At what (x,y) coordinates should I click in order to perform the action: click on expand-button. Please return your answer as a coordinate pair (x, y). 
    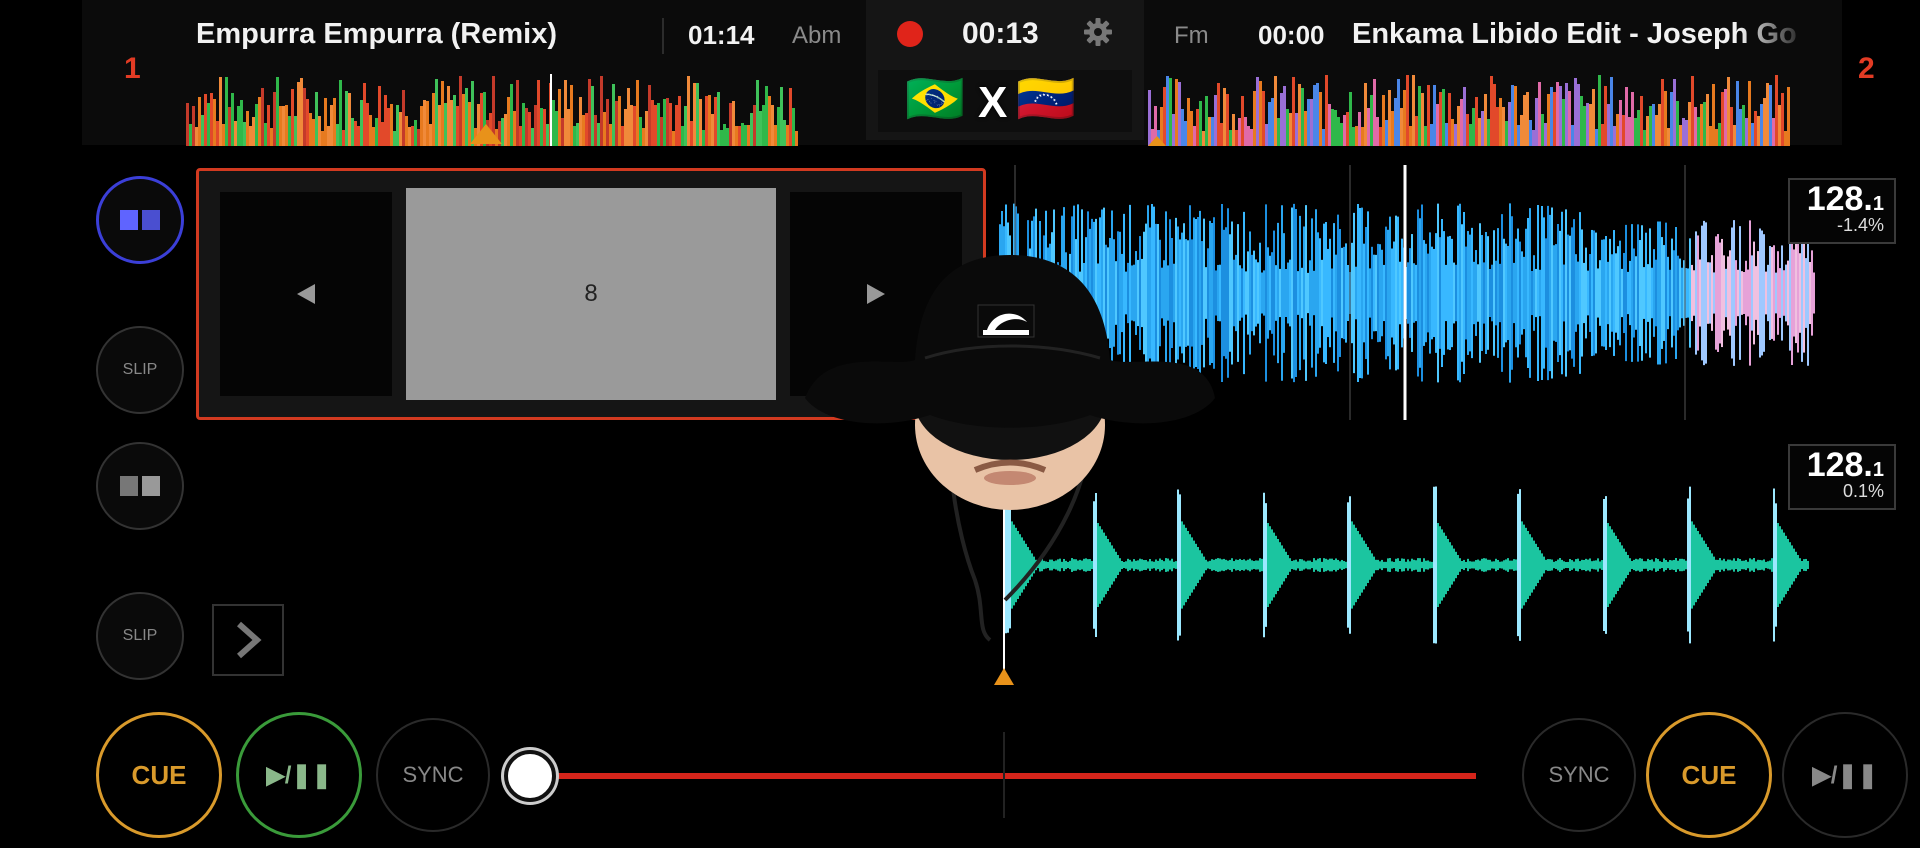
    Looking at the image, I should click on (248, 640).